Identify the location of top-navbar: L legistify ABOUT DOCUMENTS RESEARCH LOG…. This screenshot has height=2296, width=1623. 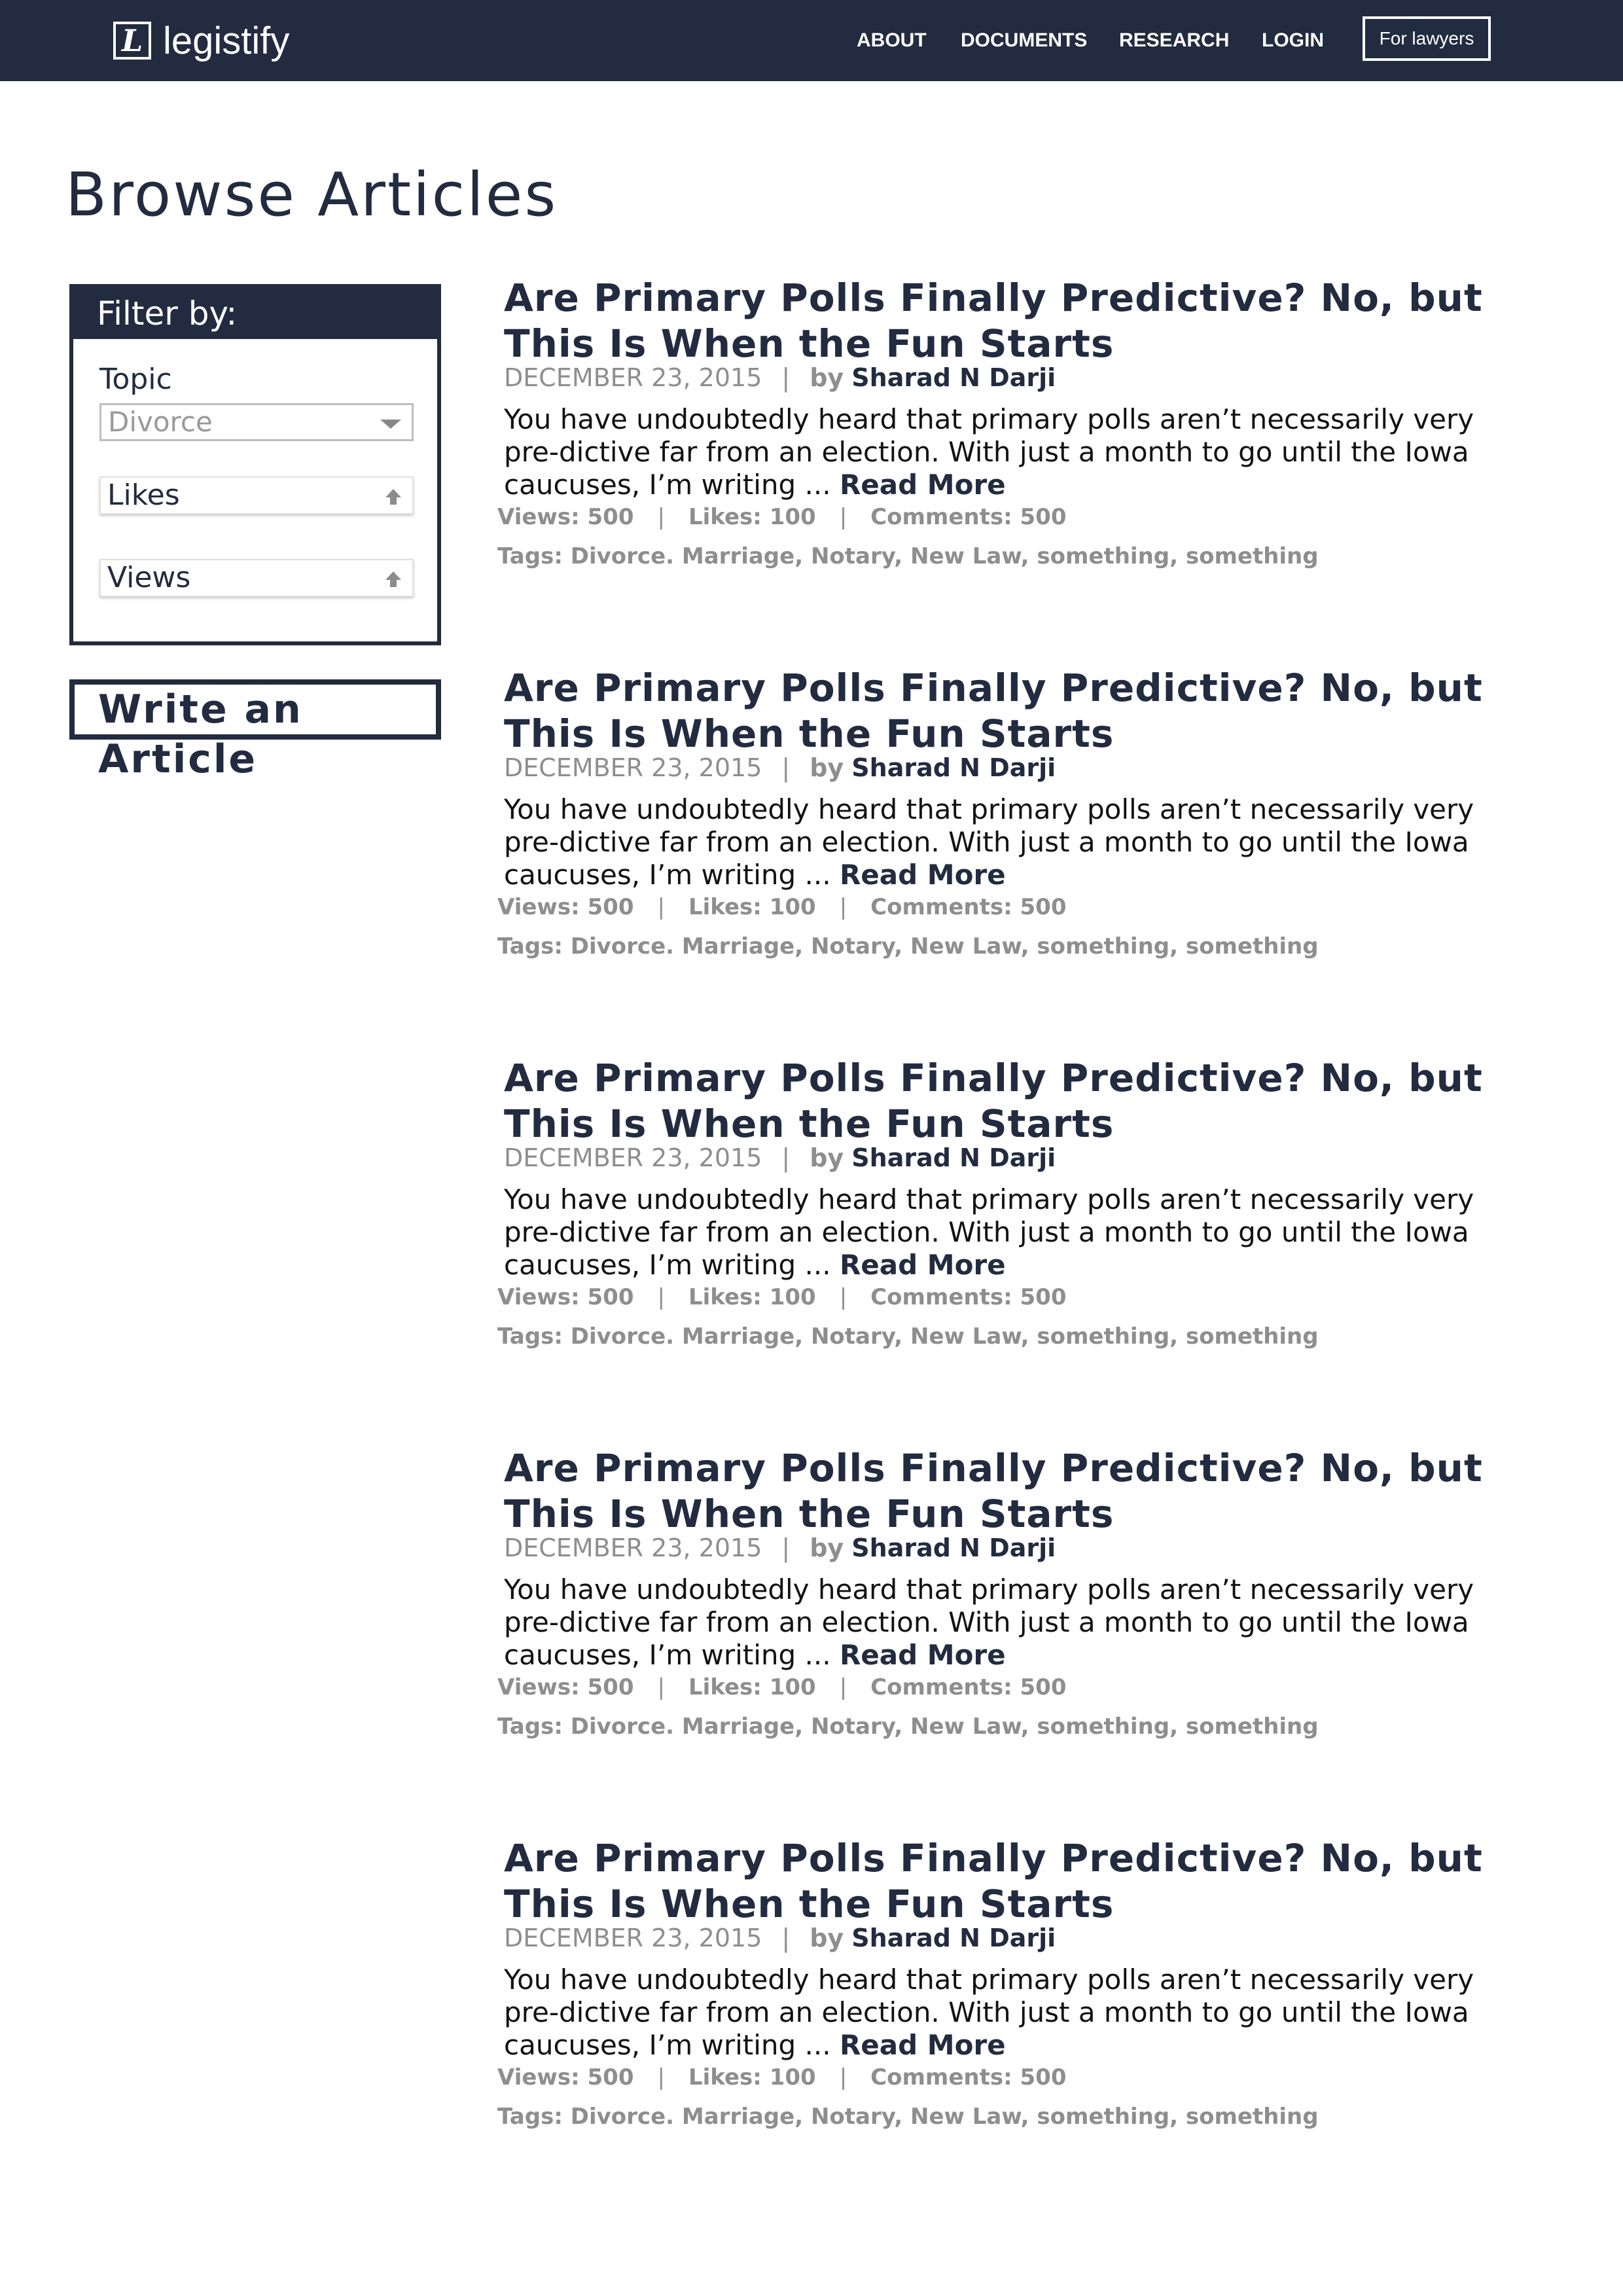
(811, 40).